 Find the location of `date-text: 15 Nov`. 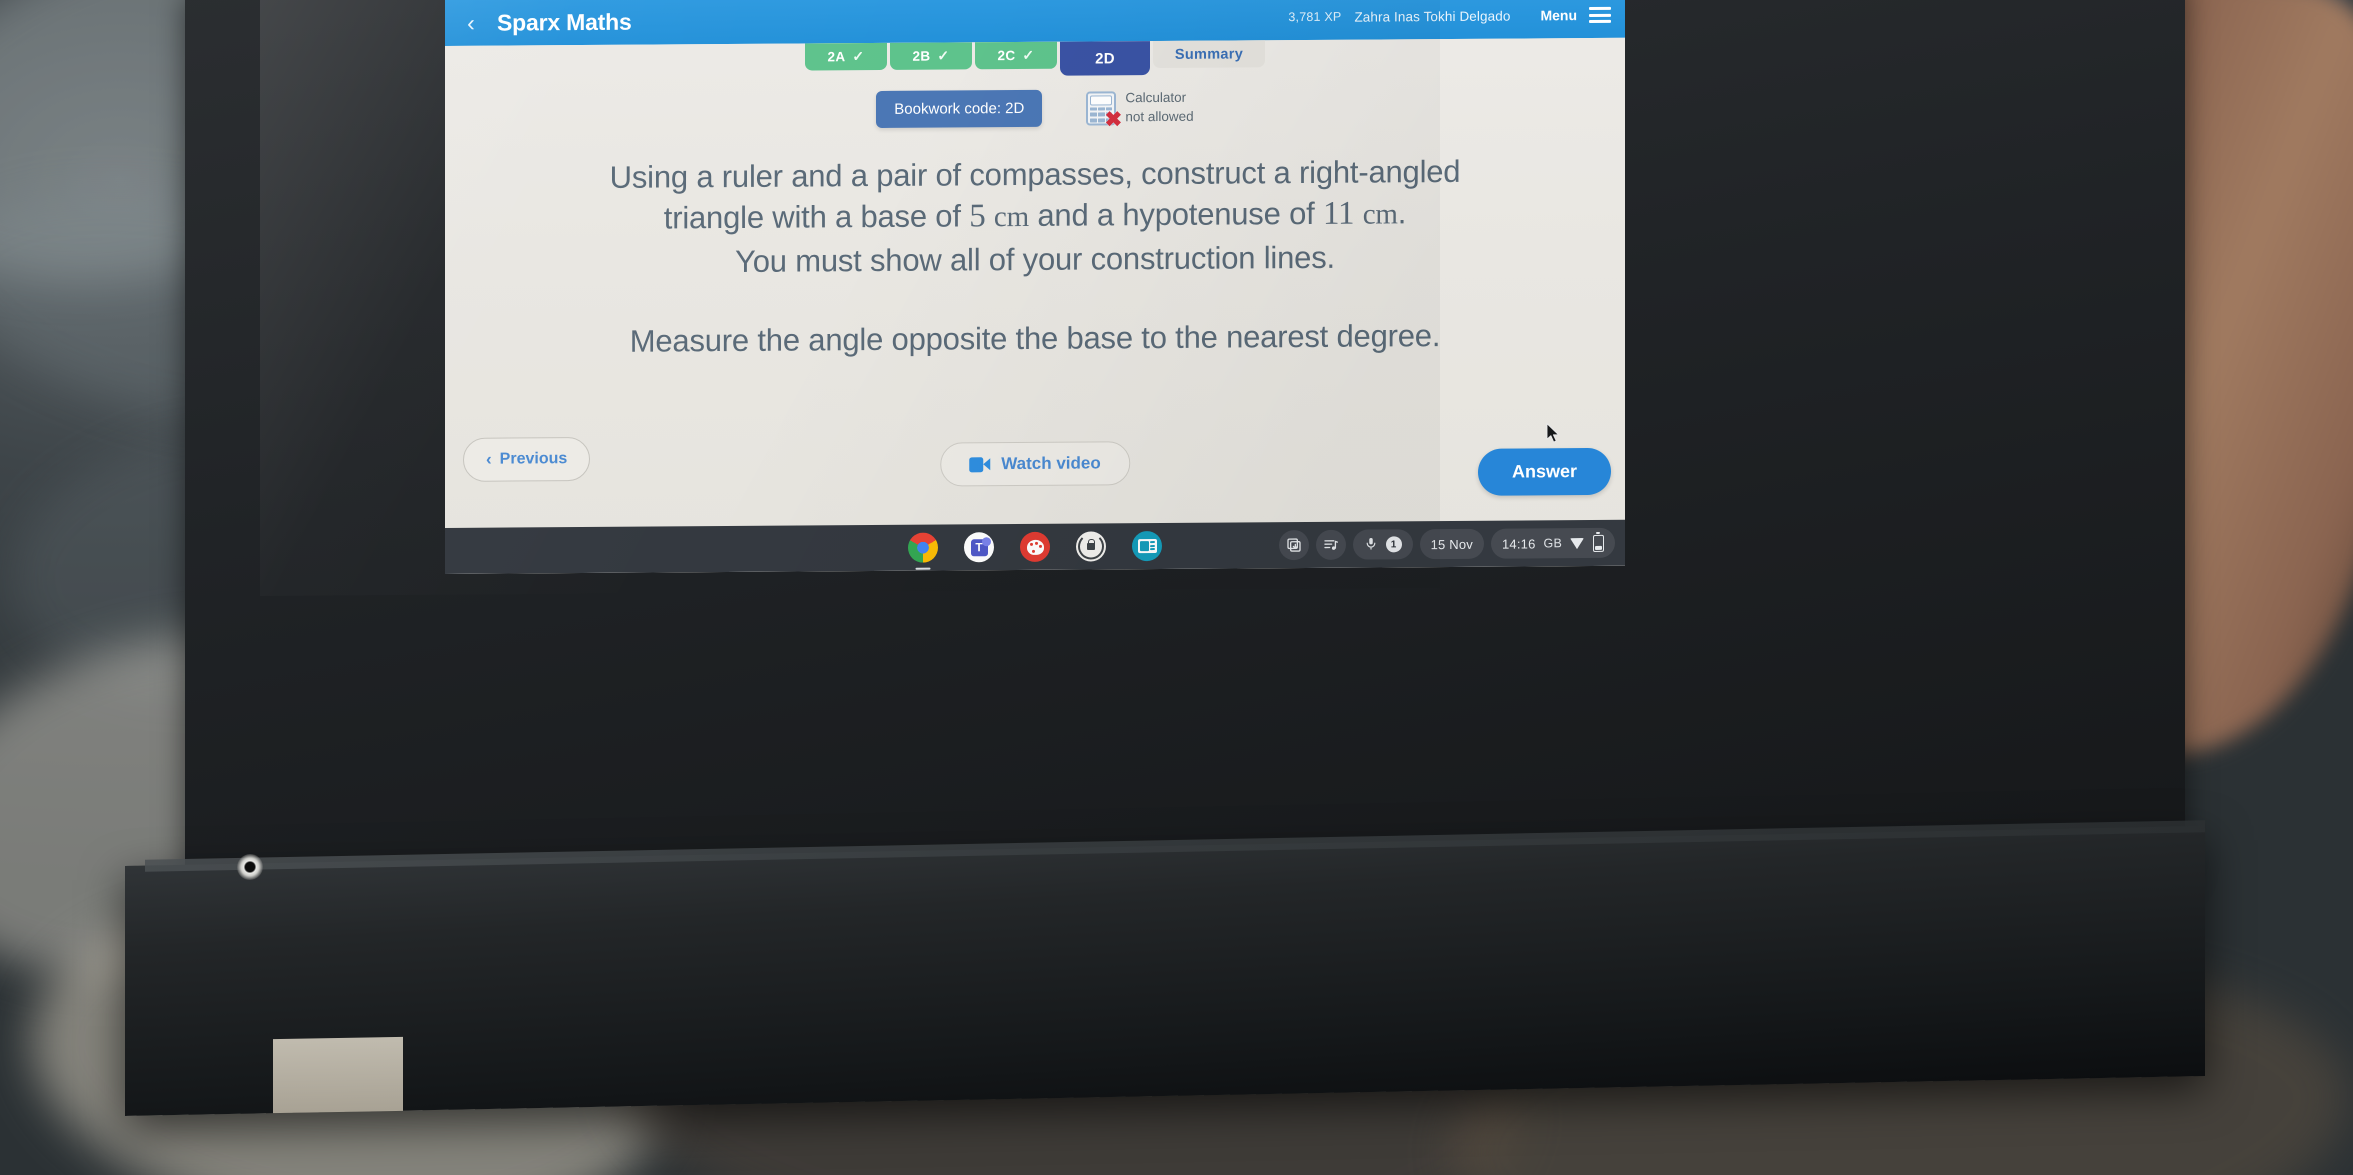

date-text: 15 Nov is located at coordinates (1451, 544).